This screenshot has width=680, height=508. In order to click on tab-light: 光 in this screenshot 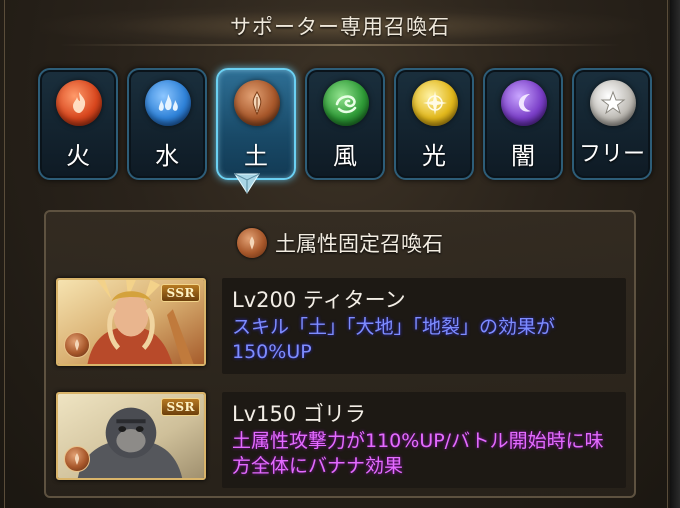, I will do `click(434, 124)`.